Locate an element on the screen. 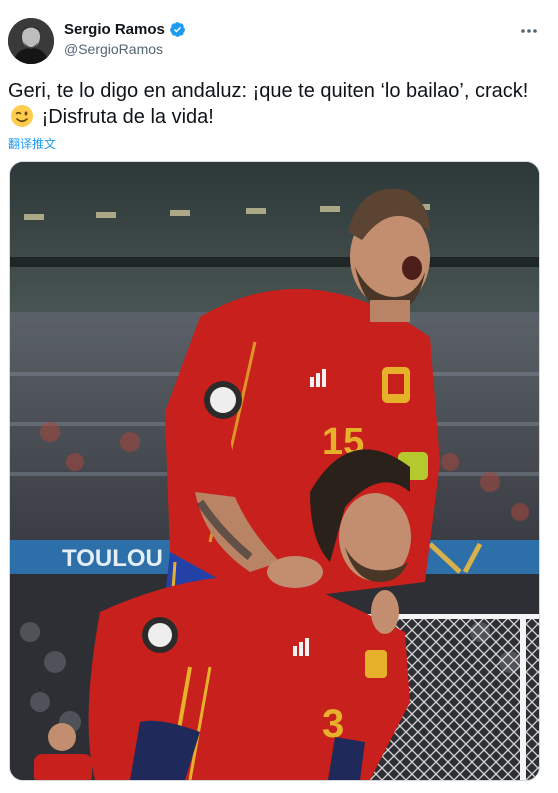 This screenshot has height=793, width=558. banner-text: TOULOU is located at coordinates (112, 558).